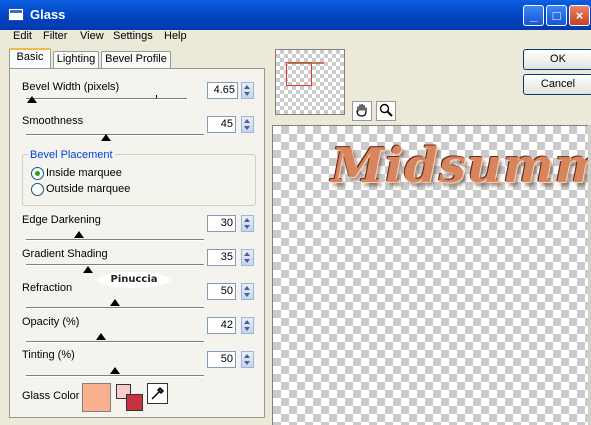 This screenshot has height=425, width=591. I want to click on maximize-button: □, so click(556, 15).